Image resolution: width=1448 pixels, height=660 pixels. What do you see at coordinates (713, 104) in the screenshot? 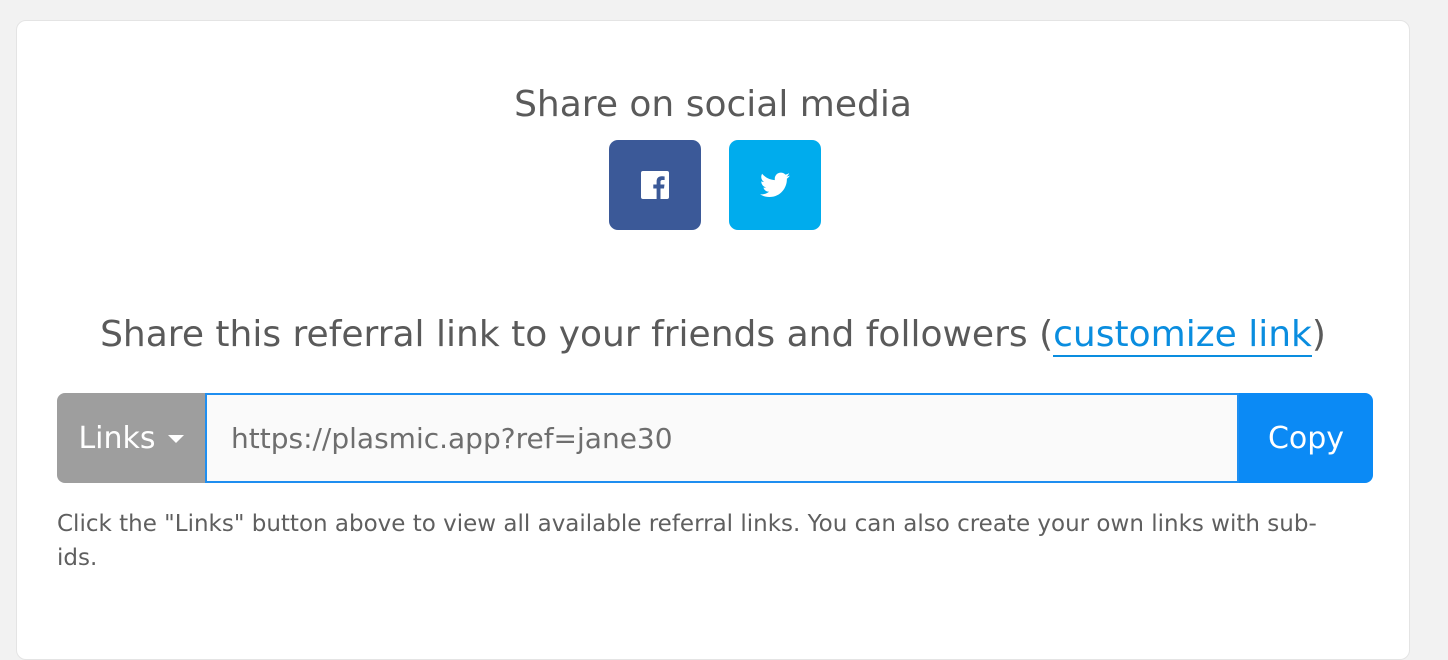
I see `social-section-title: Share on social media` at bounding box center [713, 104].